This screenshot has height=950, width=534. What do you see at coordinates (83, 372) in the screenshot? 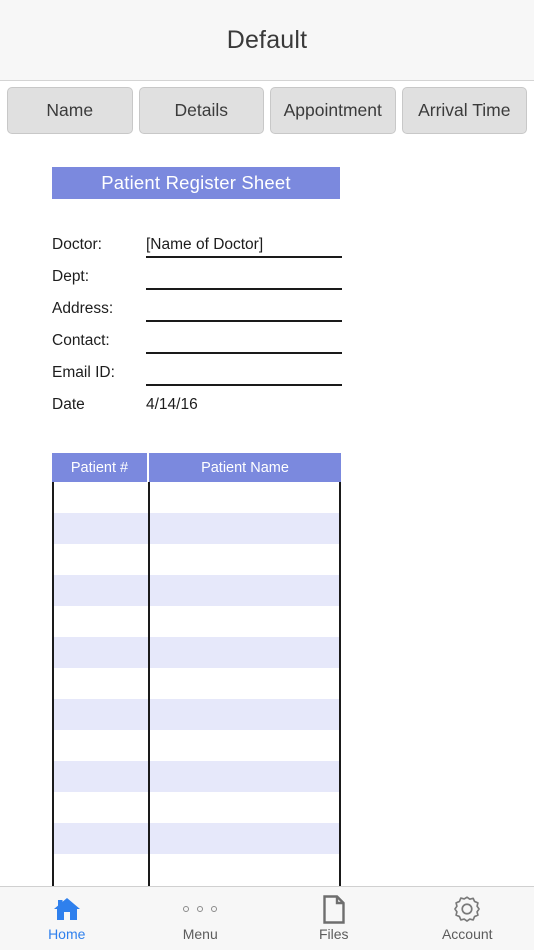
I see `field-label-email: Email ID:` at bounding box center [83, 372].